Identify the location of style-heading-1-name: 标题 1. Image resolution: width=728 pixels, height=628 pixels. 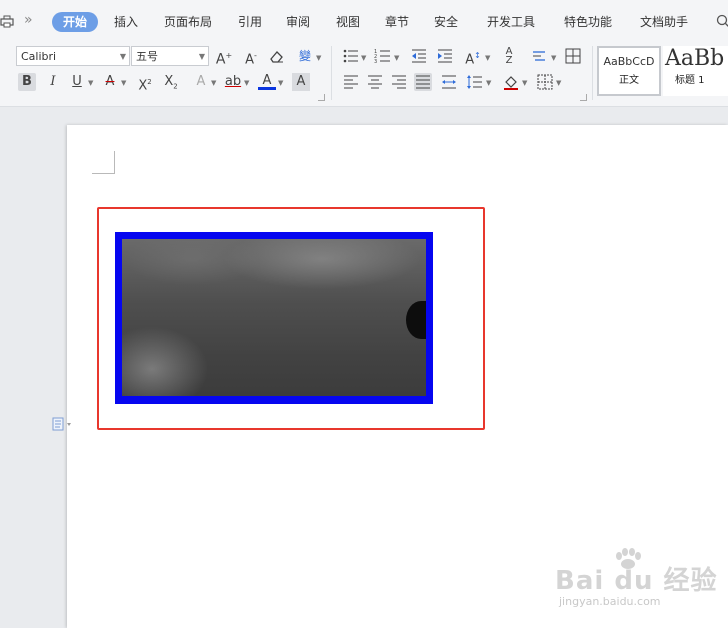
(690, 80).